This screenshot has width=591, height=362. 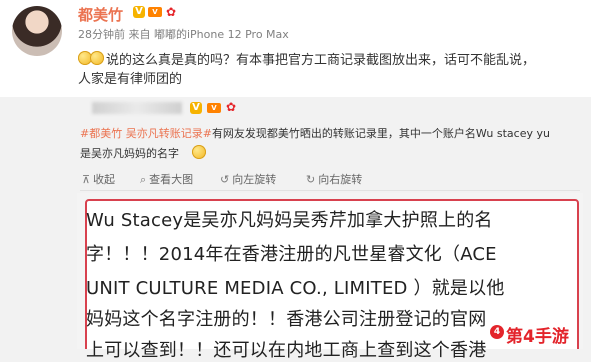 I want to click on collapse-icon: ⊼, so click(x=86, y=179).